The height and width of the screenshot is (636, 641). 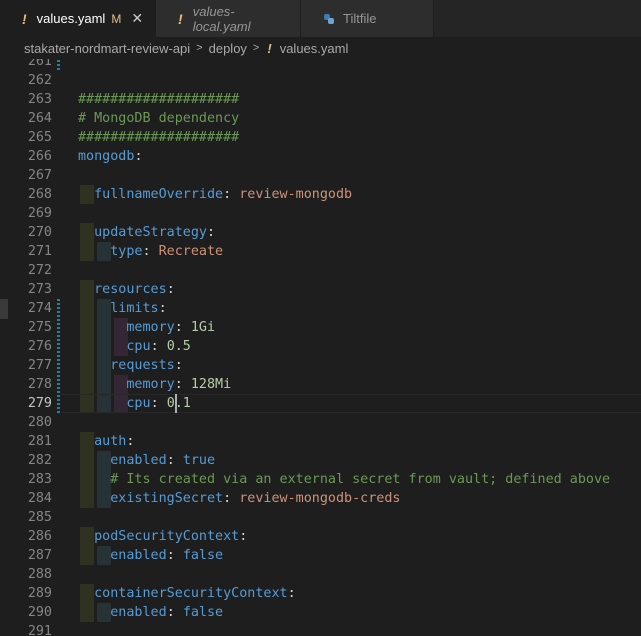 I want to click on breadcrumb-item-file: values.yaml, so click(x=314, y=48).